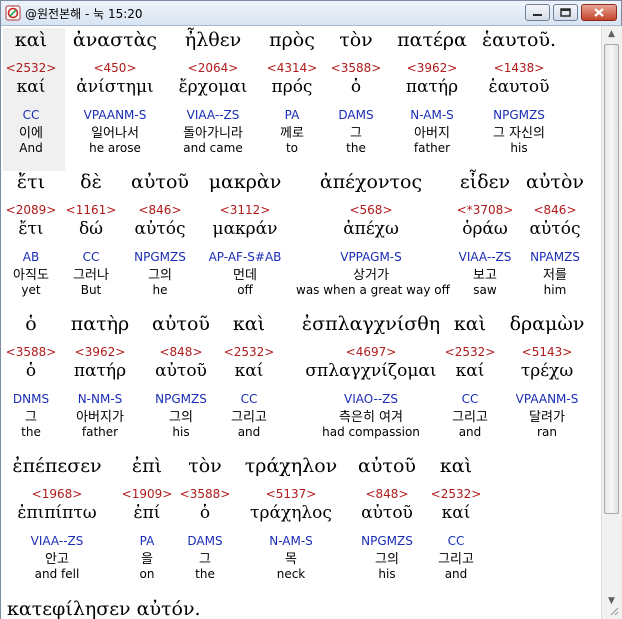 Image resolution: width=622 pixels, height=619 pixels. Describe the element at coordinates (547, 399) in the screenshot. I see `parsing-code: VPAANM-S` at that location.